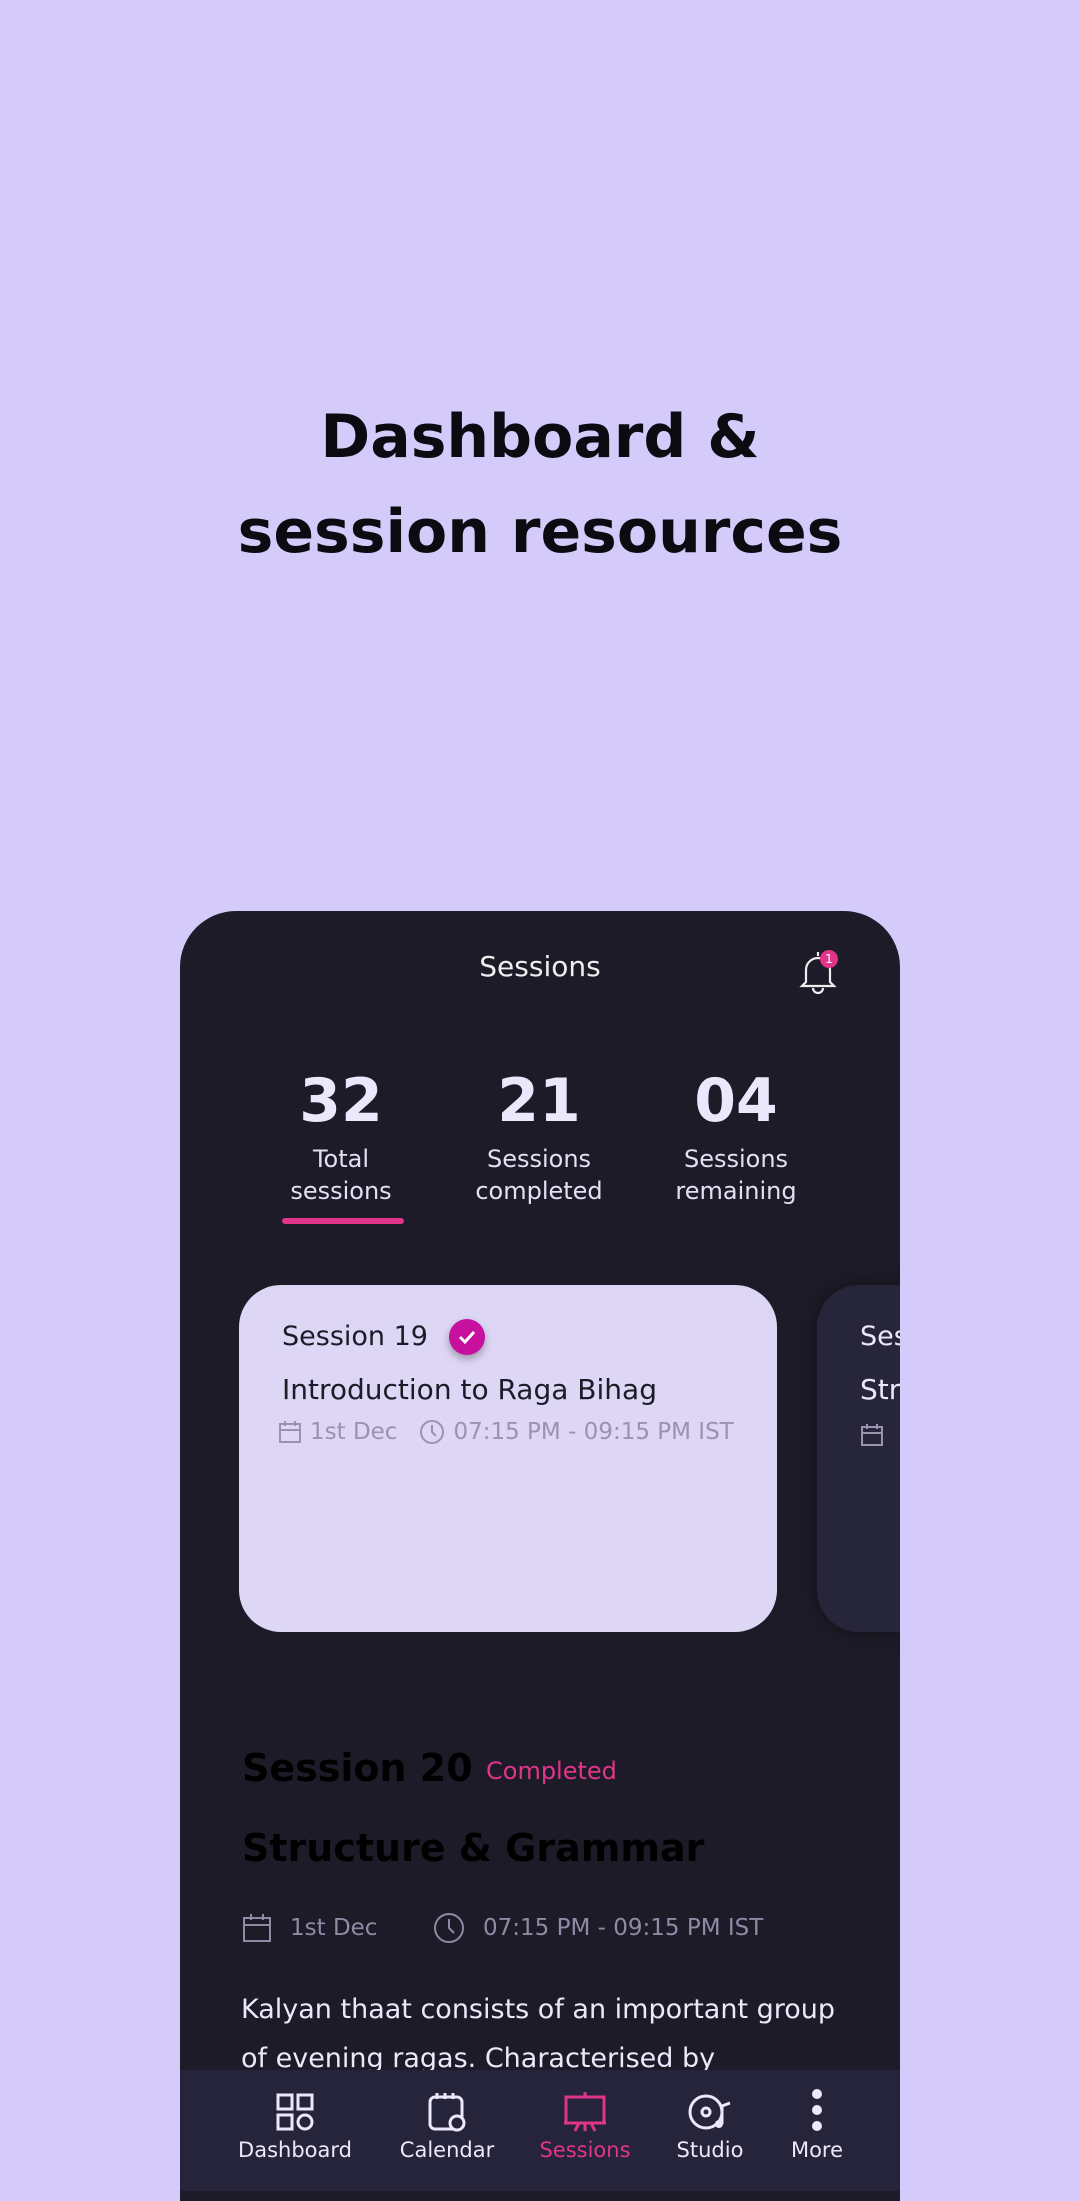  I want to click on card-title: Str, so click(880, 1389).